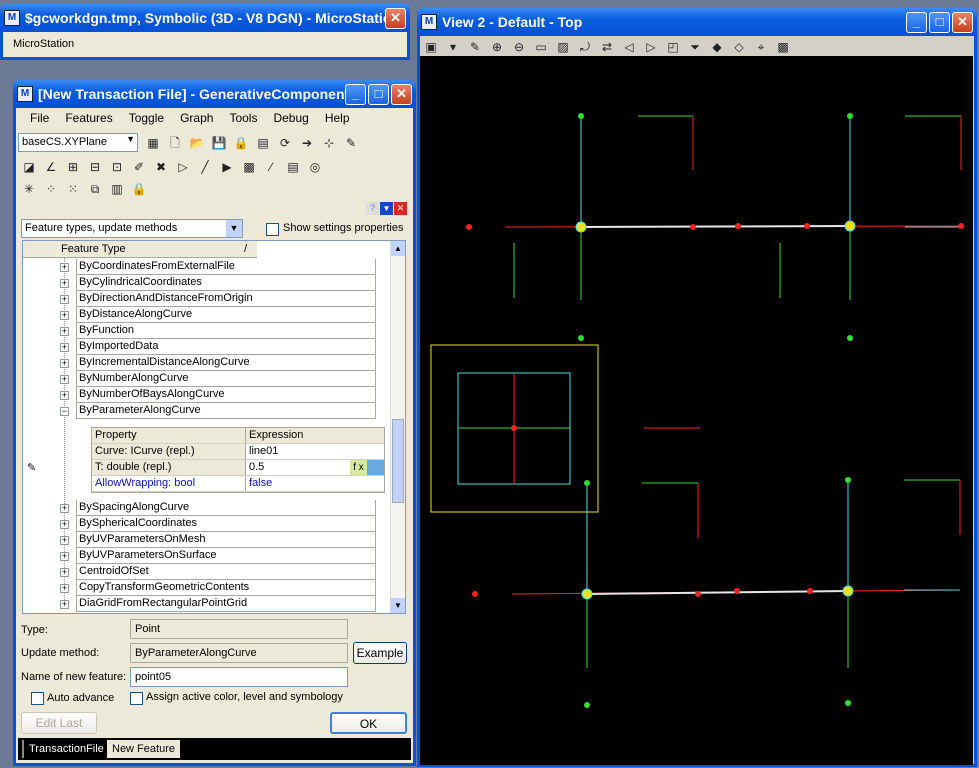 This screenshot has width=979, height=768. I want to click on cube-icon: ⧉, so click(95, 189).